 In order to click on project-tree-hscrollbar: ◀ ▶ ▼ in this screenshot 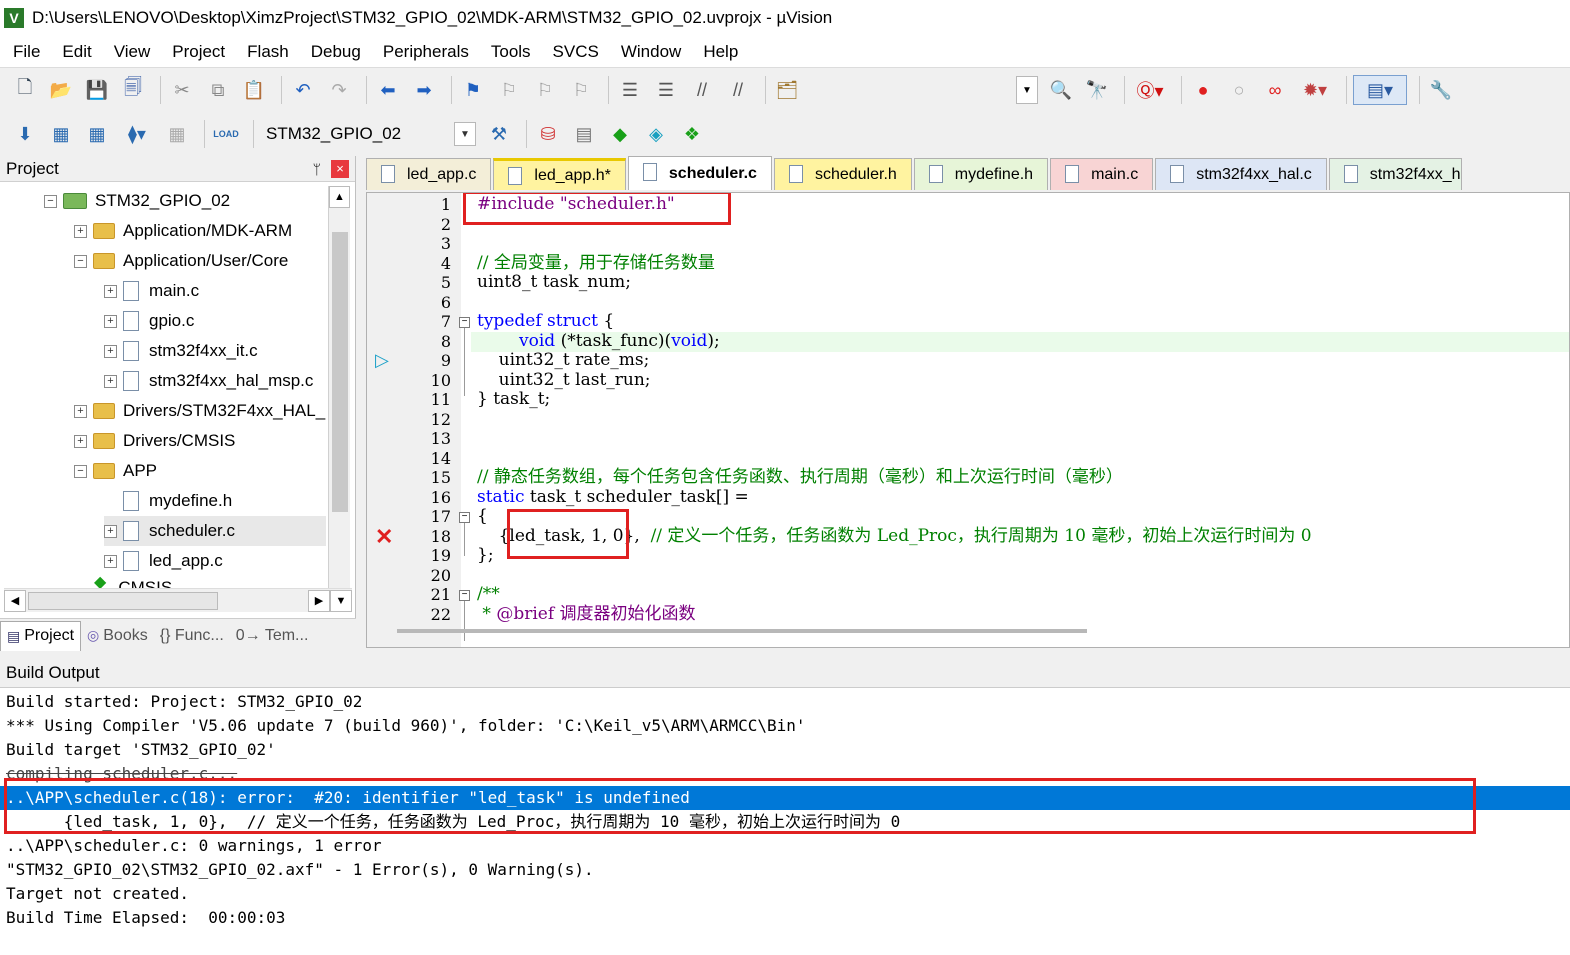, I will do `click(178, 600)`.